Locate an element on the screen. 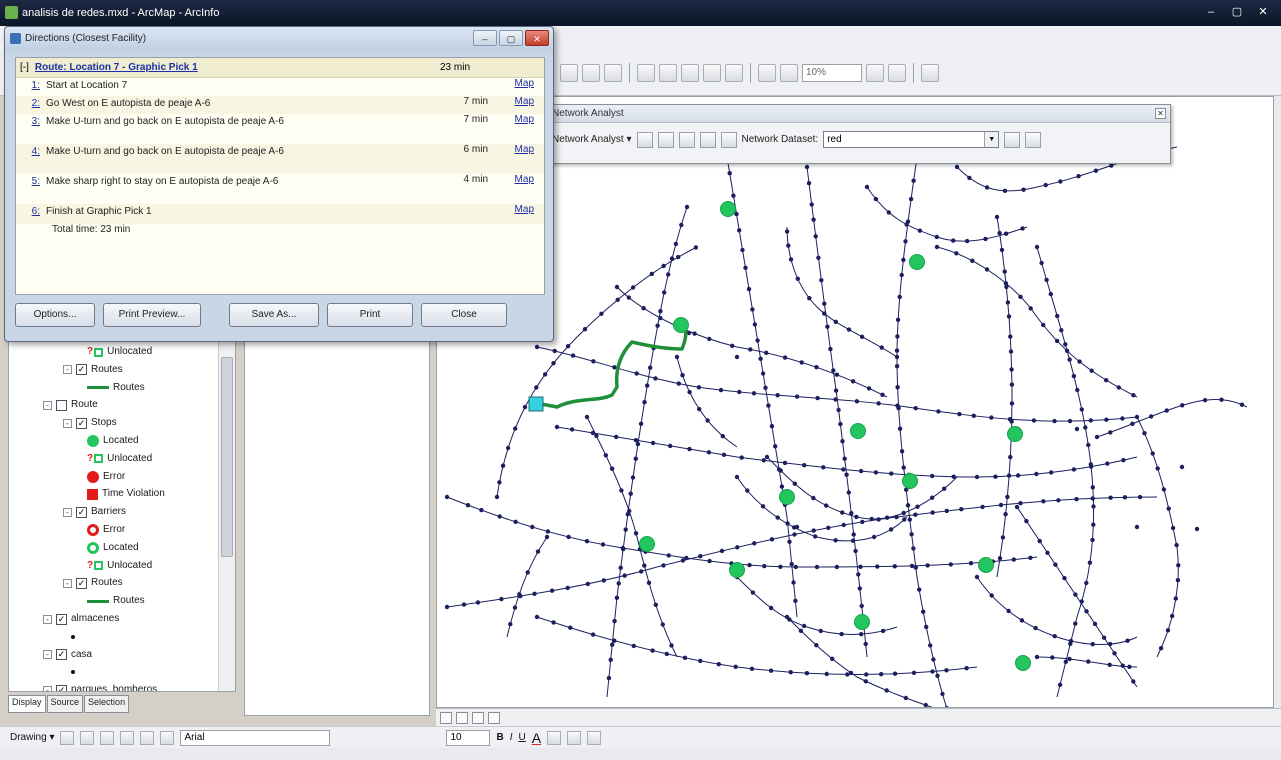  layout-zoom-in-icon is located at coordinates (767, 73).